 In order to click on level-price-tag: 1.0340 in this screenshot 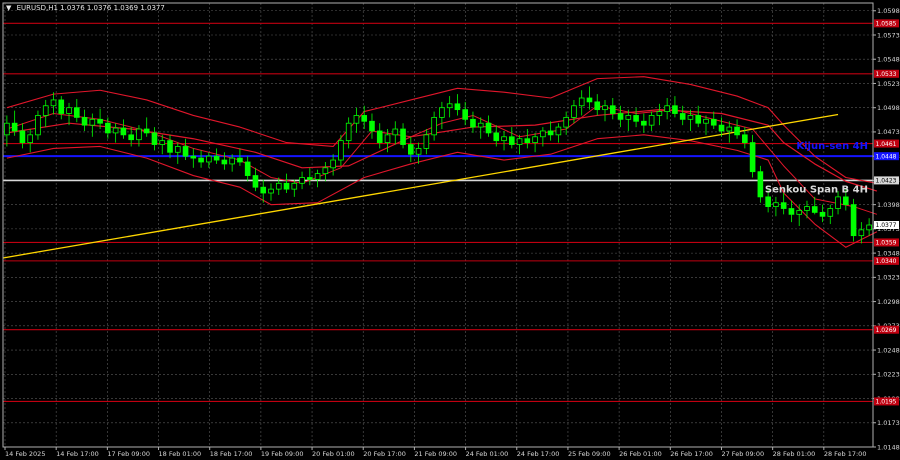, I will do `click(886, 261)`.